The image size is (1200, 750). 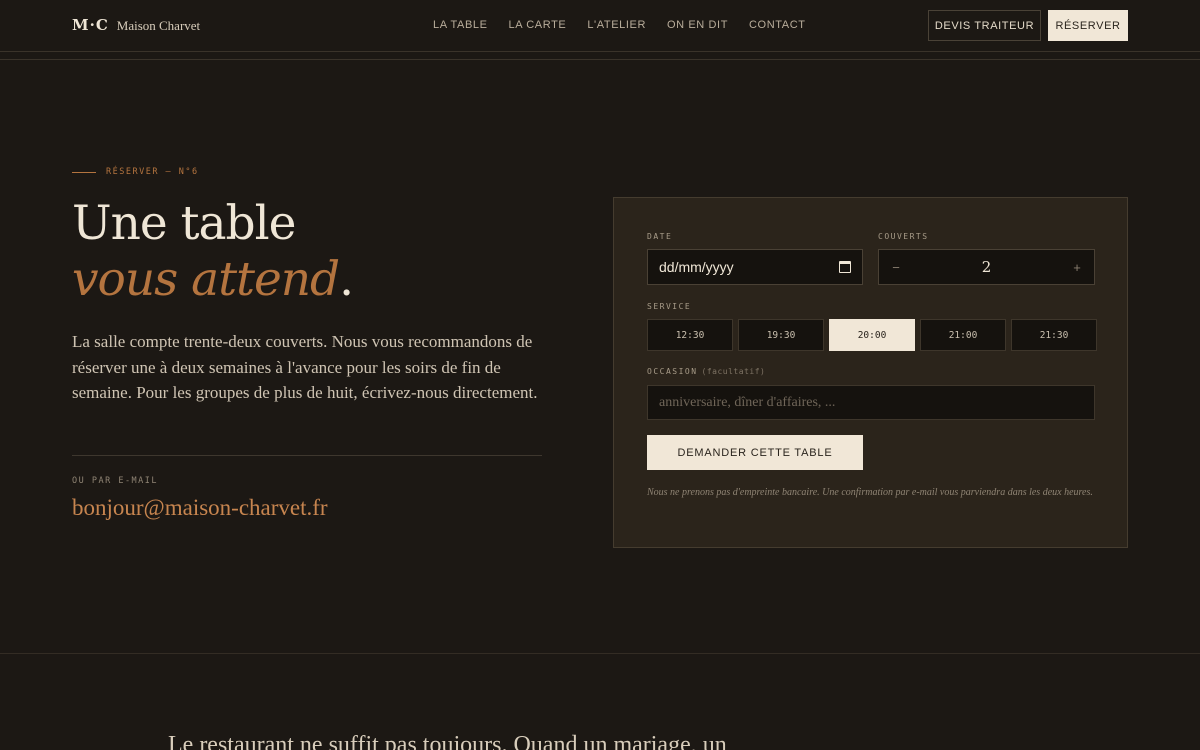 I want to click on eyebrow-text: RÉSERVER — N°6, so click(x=152, y=172).